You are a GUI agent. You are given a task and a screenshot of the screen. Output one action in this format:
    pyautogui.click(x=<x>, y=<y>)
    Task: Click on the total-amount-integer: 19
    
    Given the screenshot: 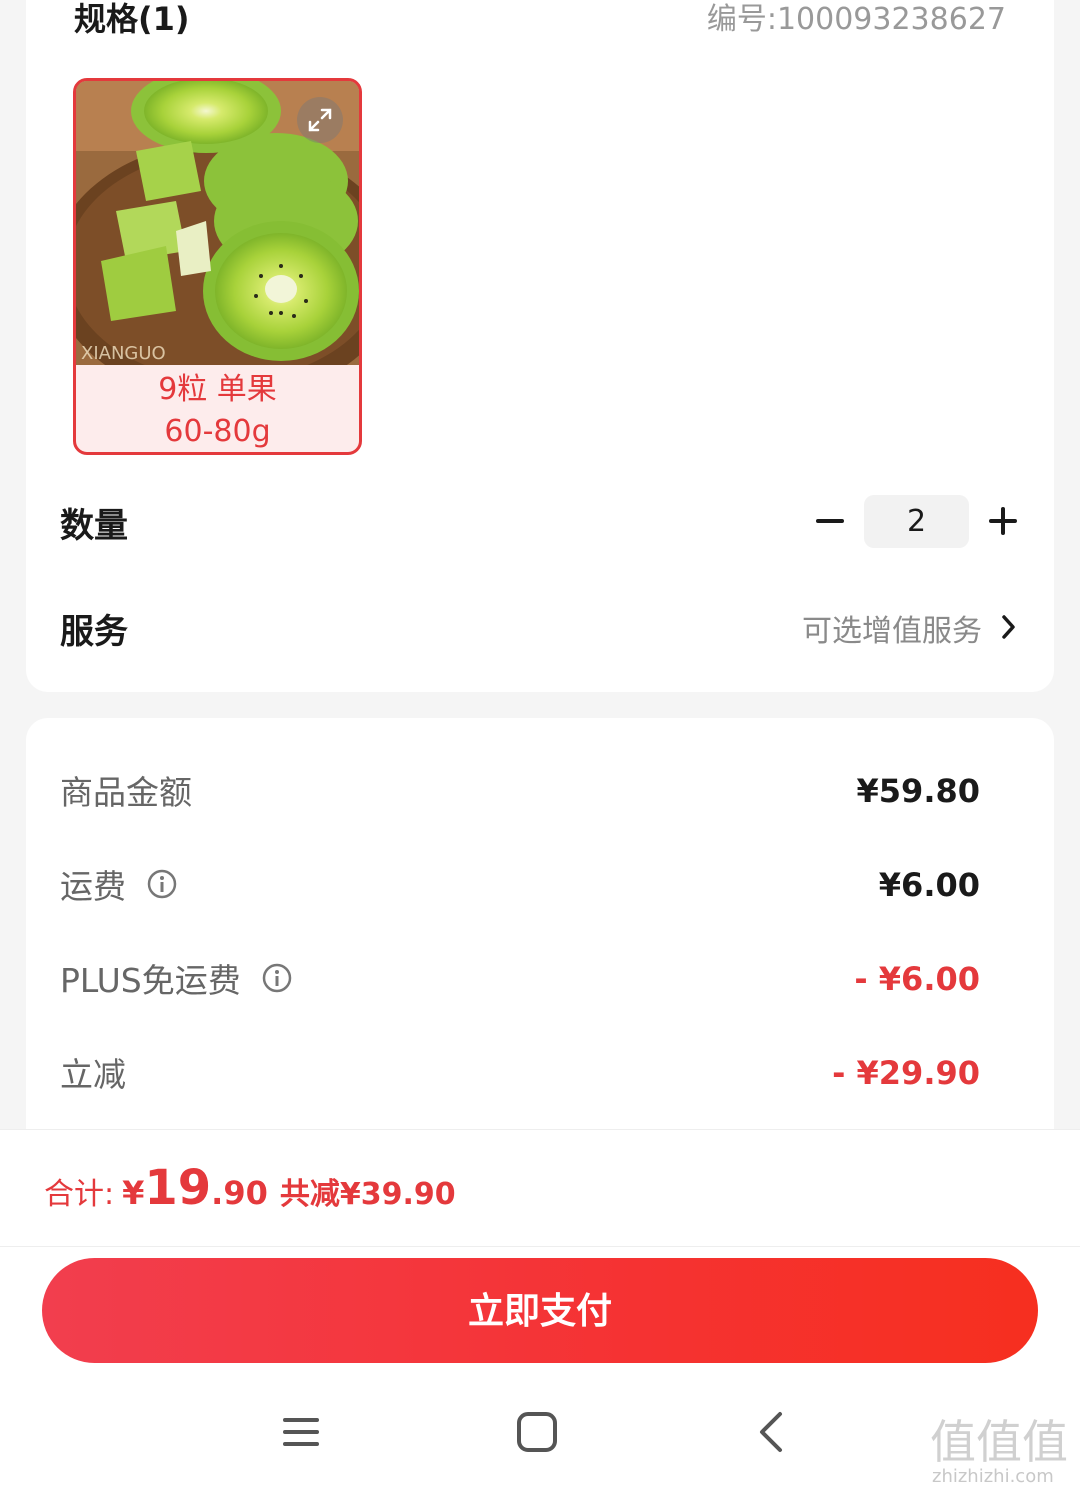 What is the action you would take?
    pyautogui.click(x=178, y=1188)
    